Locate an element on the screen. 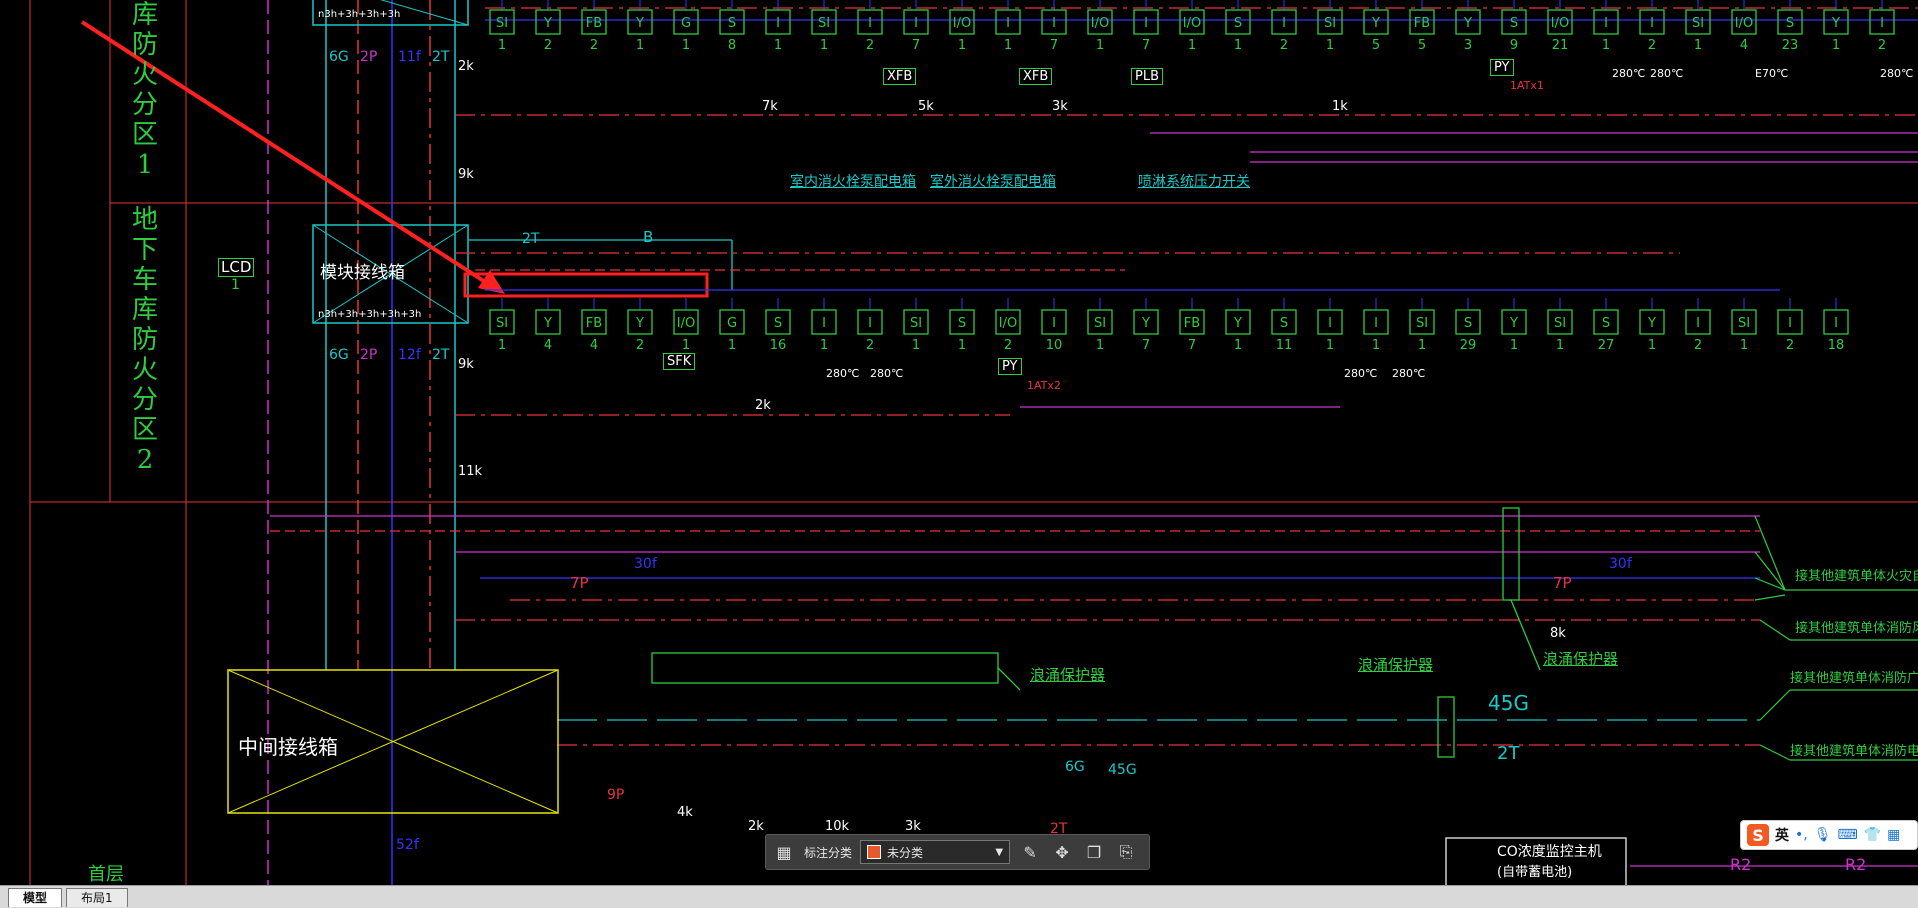  toolbox-icon: ▦ is located at coordinates (1893, 835).